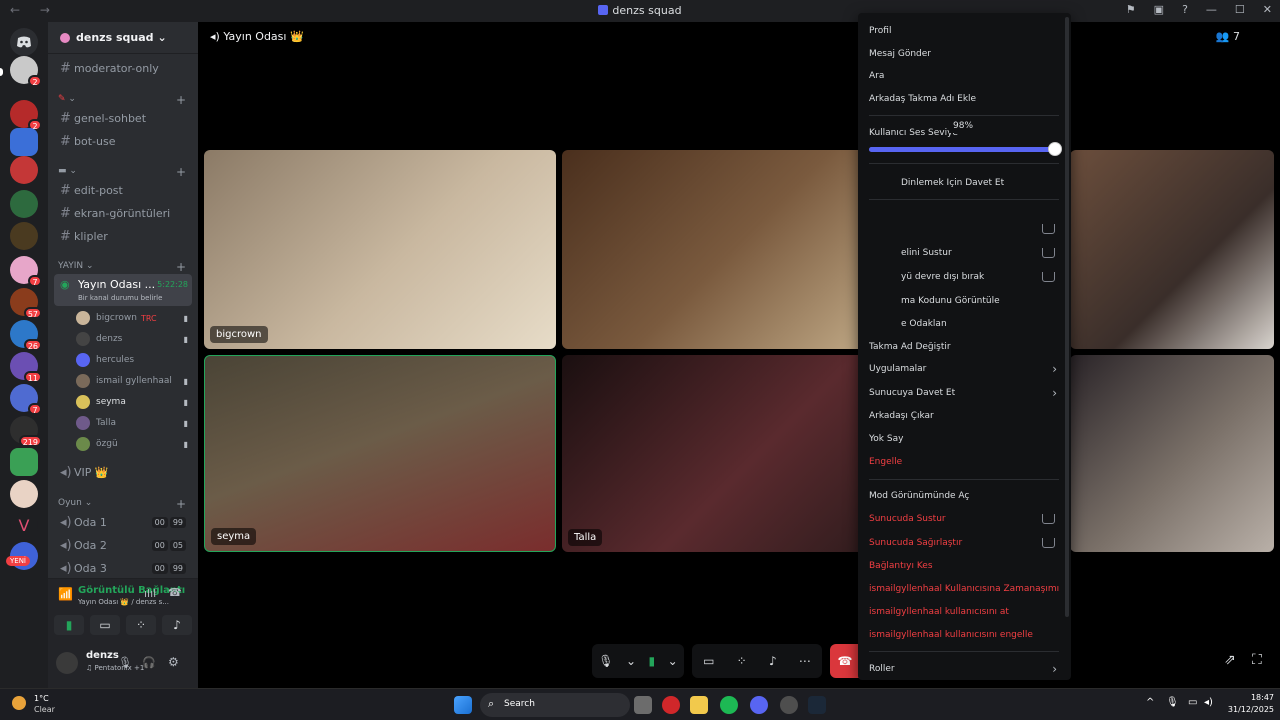 This screenshot has width=1280, height=720. What do you see at coordinates (24, 42) in the screenshot?
I see `discord-home-icon` at bounding box center [24, 42].